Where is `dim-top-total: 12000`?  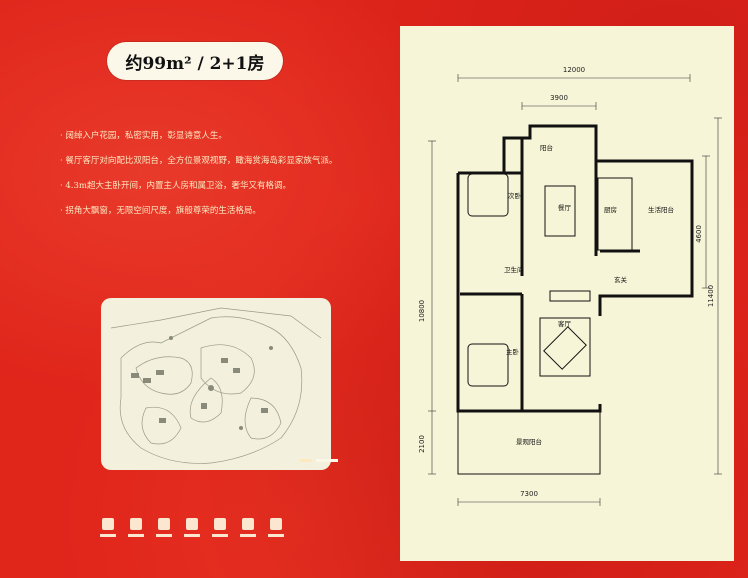
dim-top-total: 12000 is located at coordinates (574, 70).